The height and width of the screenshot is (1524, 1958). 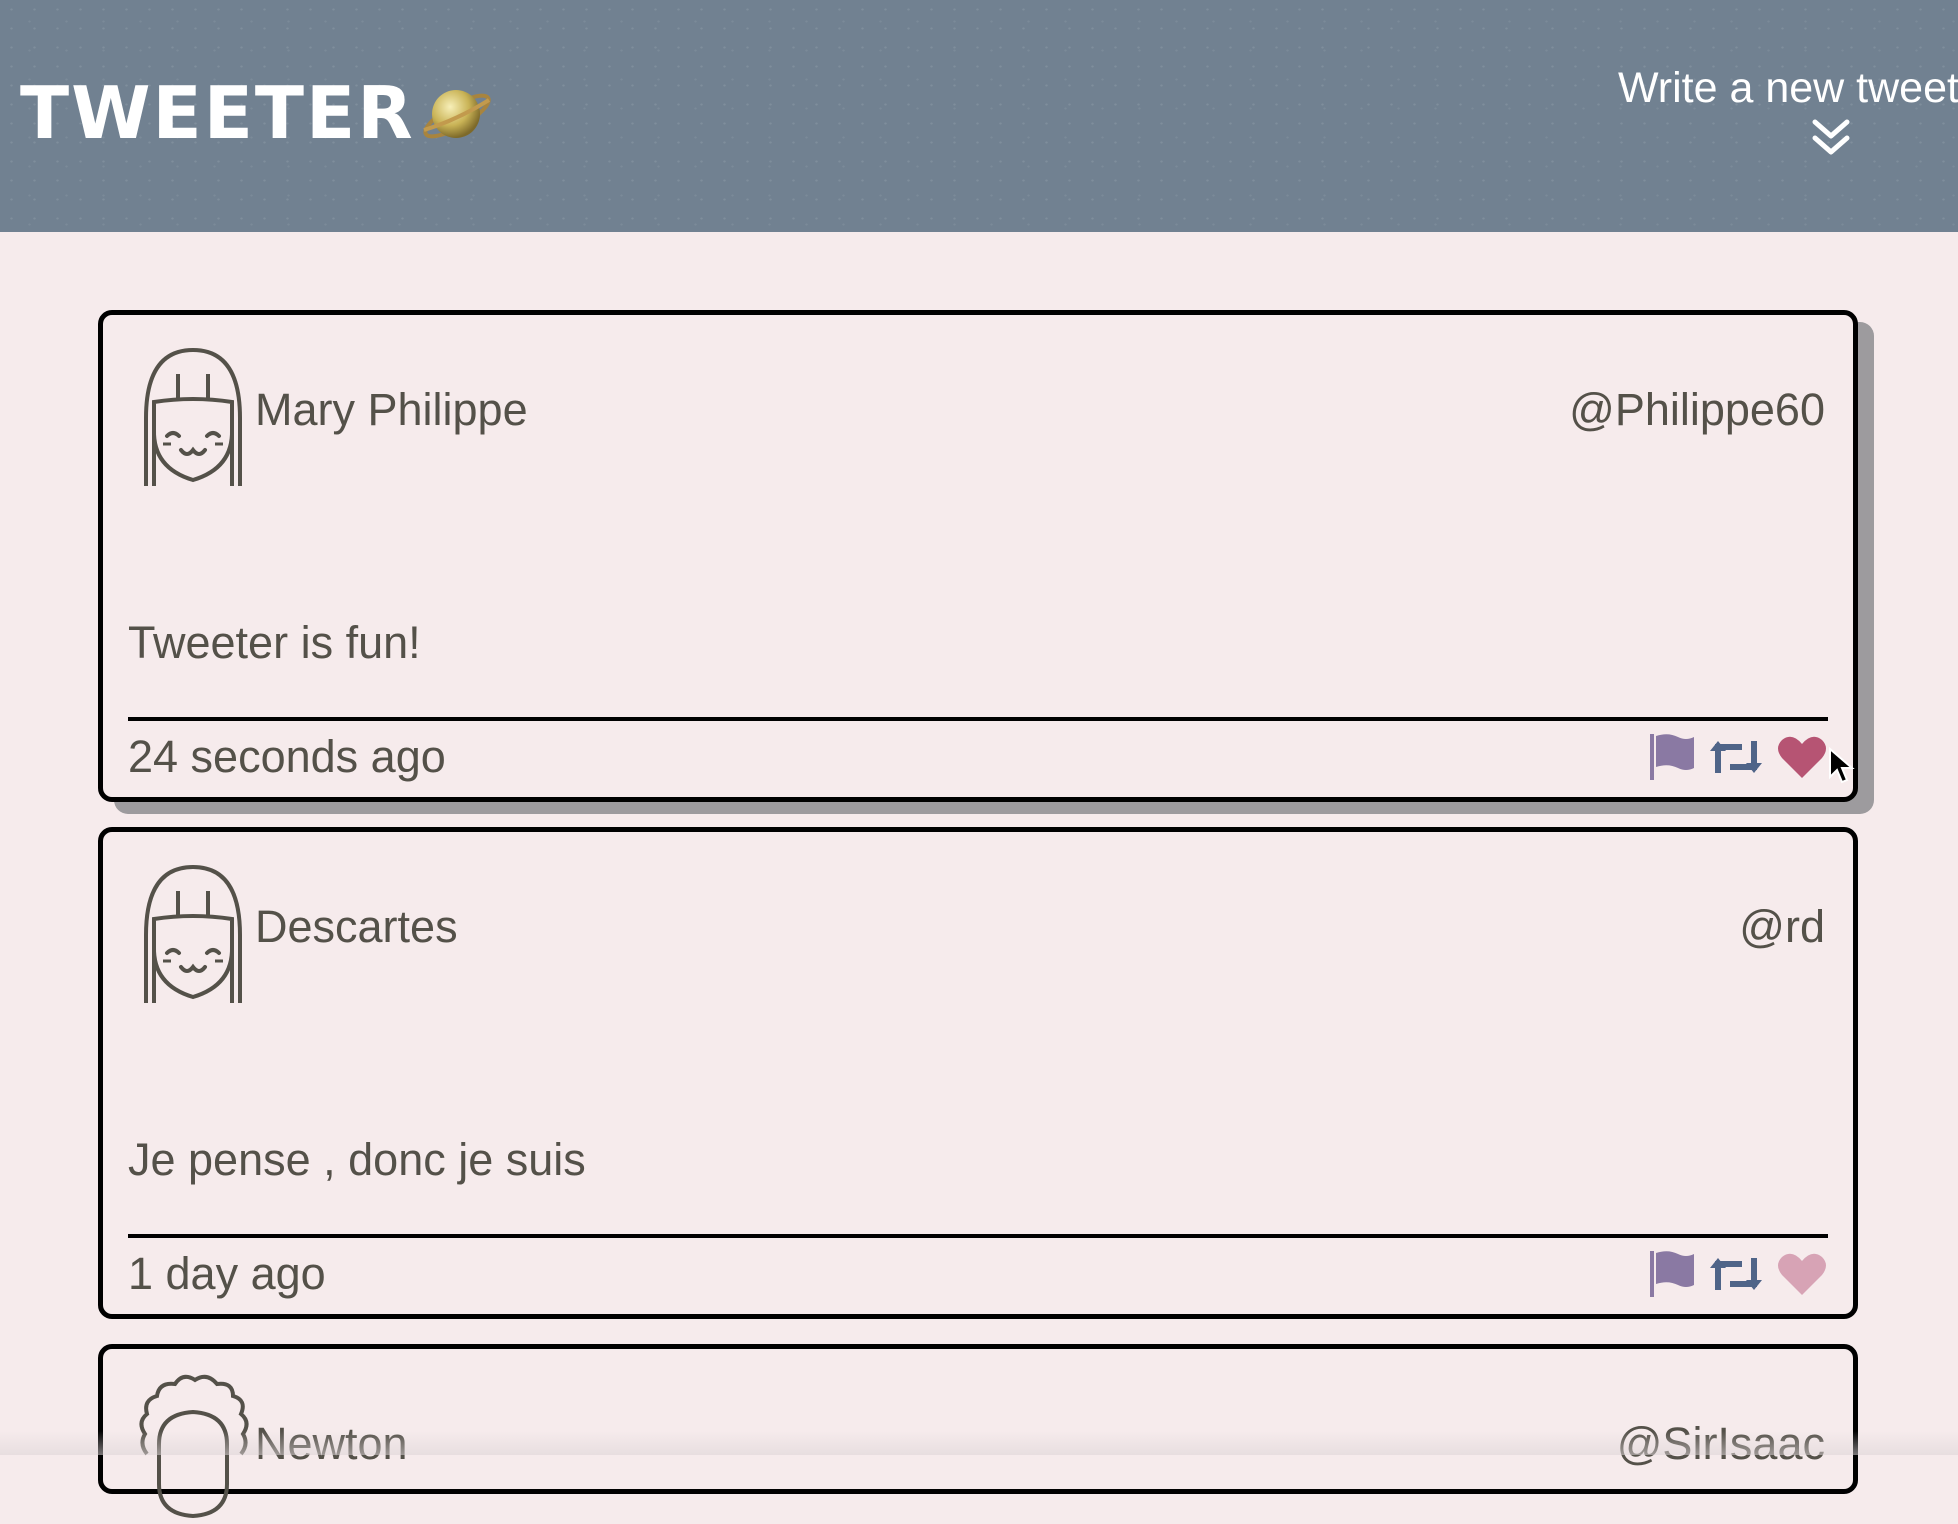 I want to click on tweet-card: Newton @SirIsaac, so click(x=978, y=1419).